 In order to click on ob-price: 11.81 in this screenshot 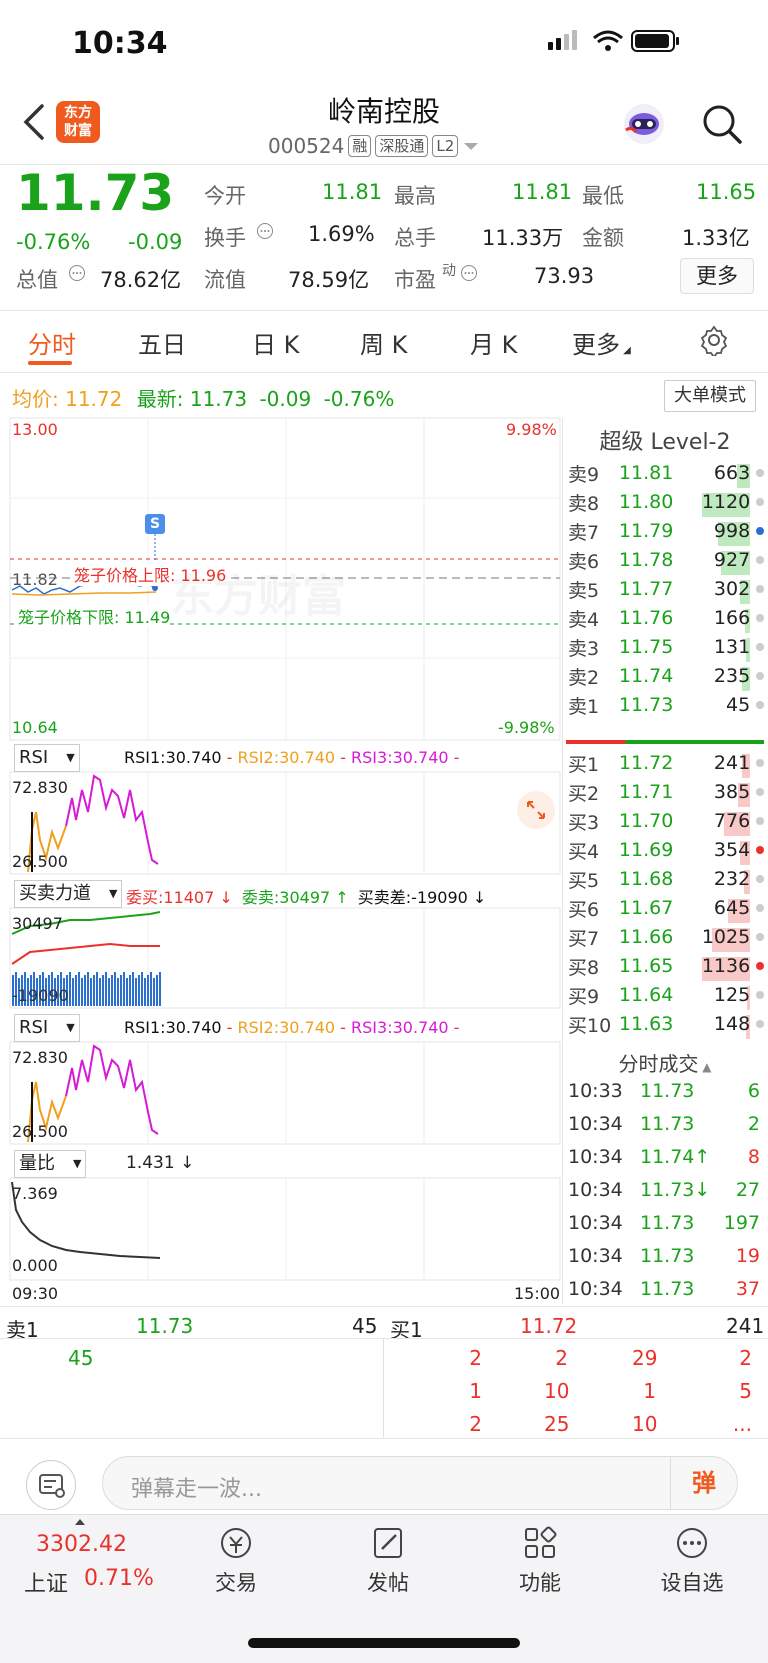, I will do `click(646, 473)`.